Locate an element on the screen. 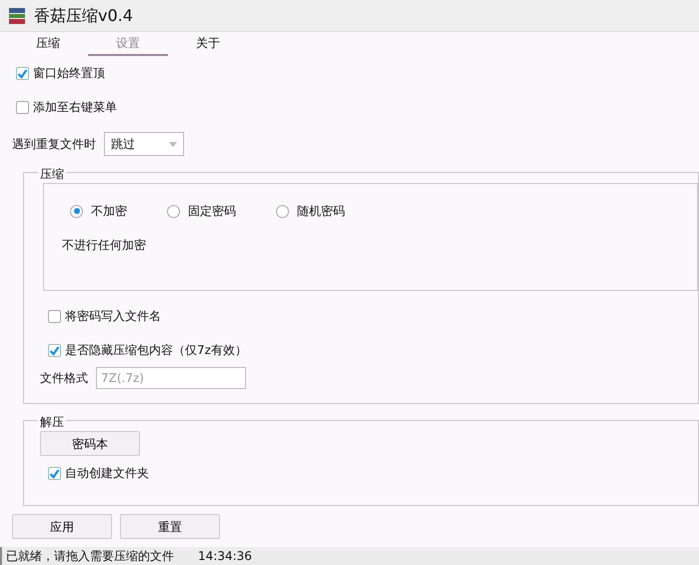  reset-button: 重置 is located at coordinates (170, 526).